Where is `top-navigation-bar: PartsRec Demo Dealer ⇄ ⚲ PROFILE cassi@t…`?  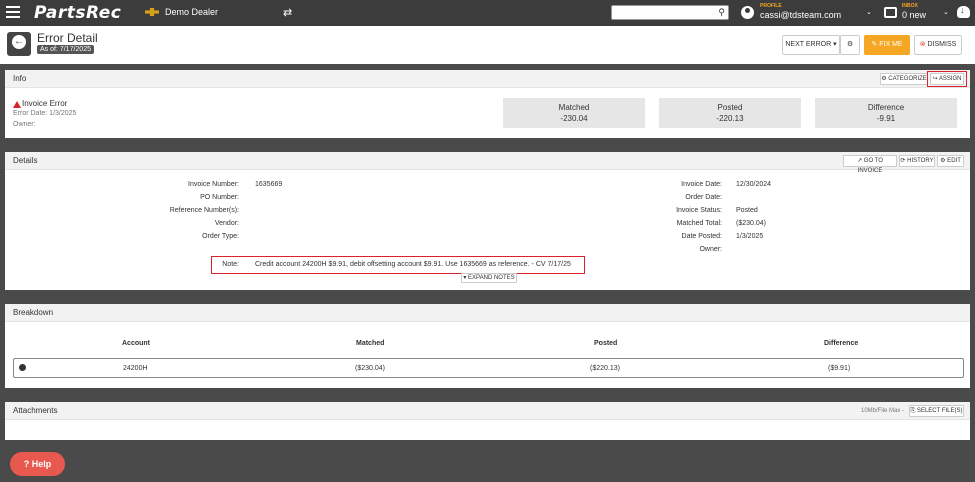 top-navigation-bar: PartsRec Demo Dealer ⇄ ⚲ PROFILE cassi@t… is located at coordinates (487, 13).